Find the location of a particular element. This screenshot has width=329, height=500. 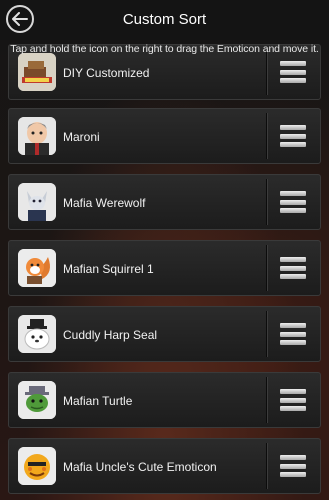

mafia-werewolf-emoticon-icon is located at coordinates (37, 202).